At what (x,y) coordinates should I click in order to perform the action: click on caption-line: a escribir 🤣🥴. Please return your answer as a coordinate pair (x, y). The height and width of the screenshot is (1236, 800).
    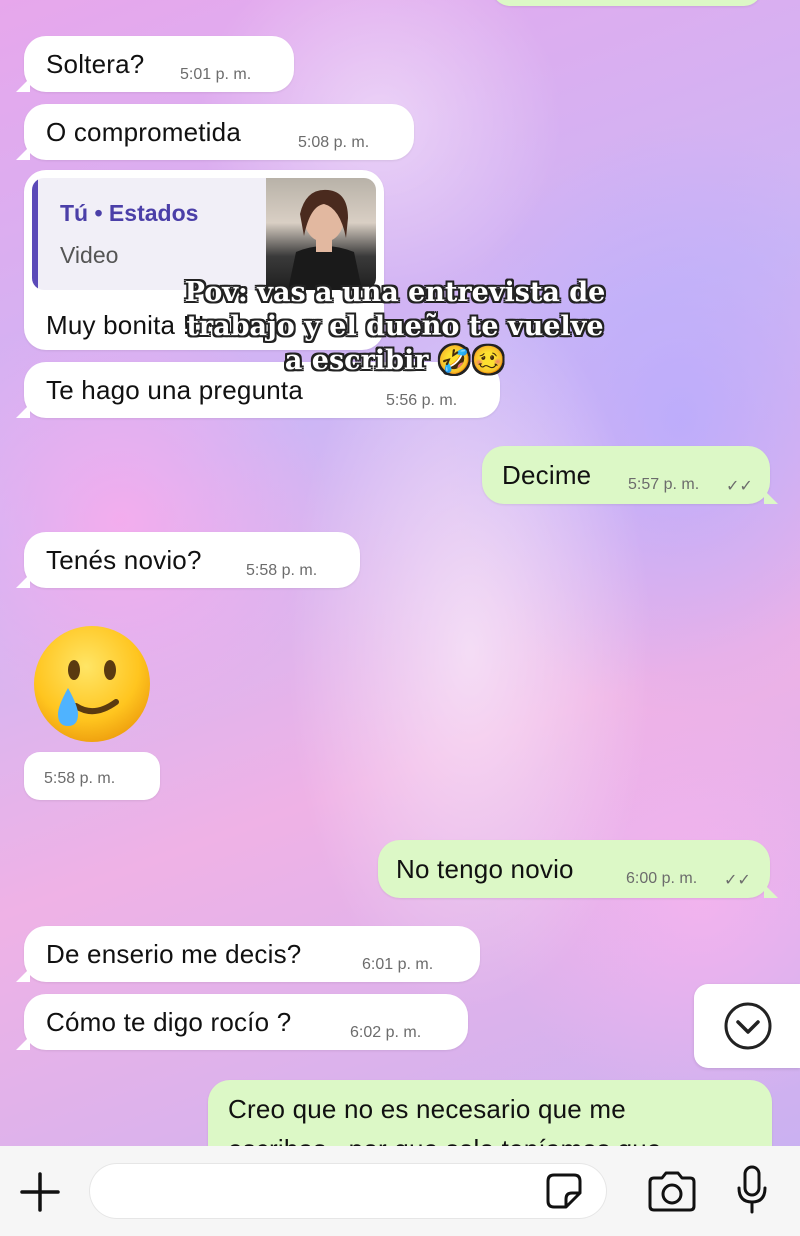
    Looking at the image, I should click on (395, 360).